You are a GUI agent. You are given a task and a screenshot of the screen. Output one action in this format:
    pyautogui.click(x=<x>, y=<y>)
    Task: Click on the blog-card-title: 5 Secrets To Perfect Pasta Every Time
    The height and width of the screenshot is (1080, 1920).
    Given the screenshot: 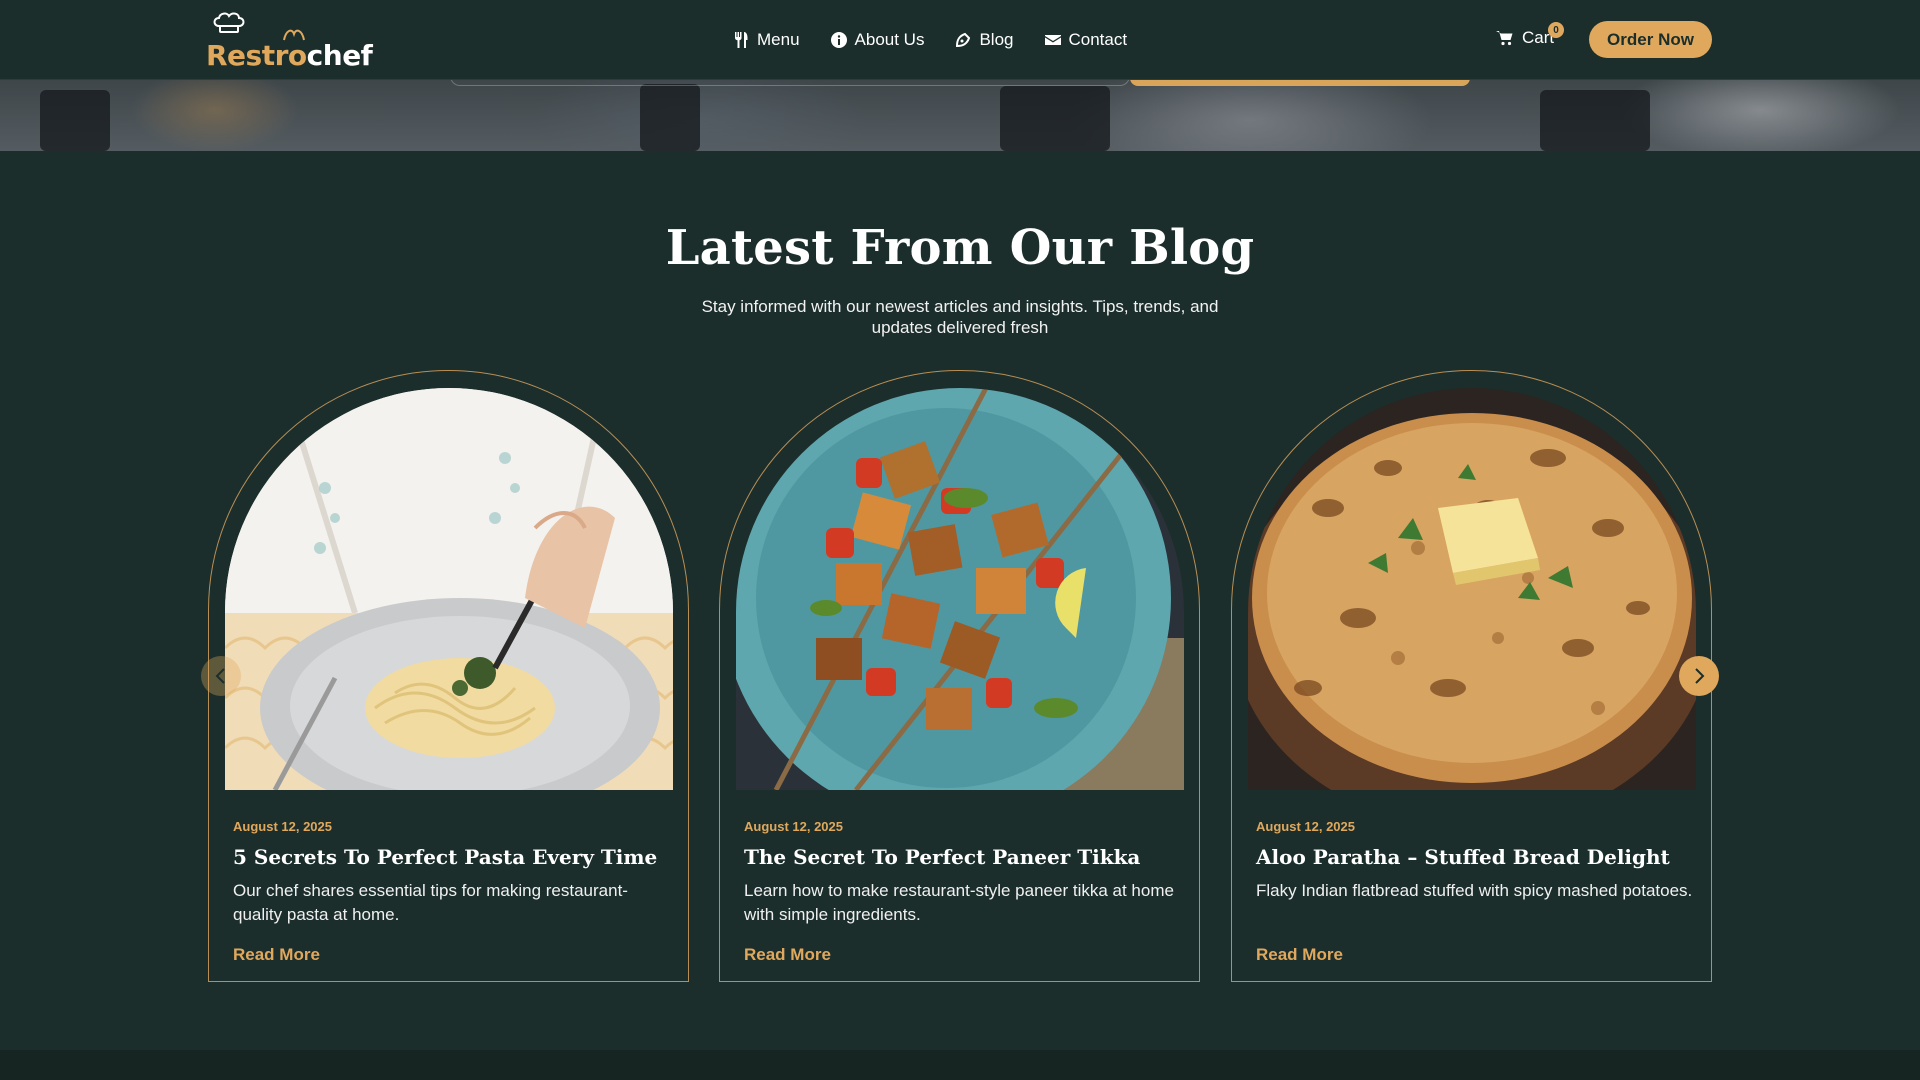 What is the action you would take?
    pyautogui.click(x=445, y=857)
    